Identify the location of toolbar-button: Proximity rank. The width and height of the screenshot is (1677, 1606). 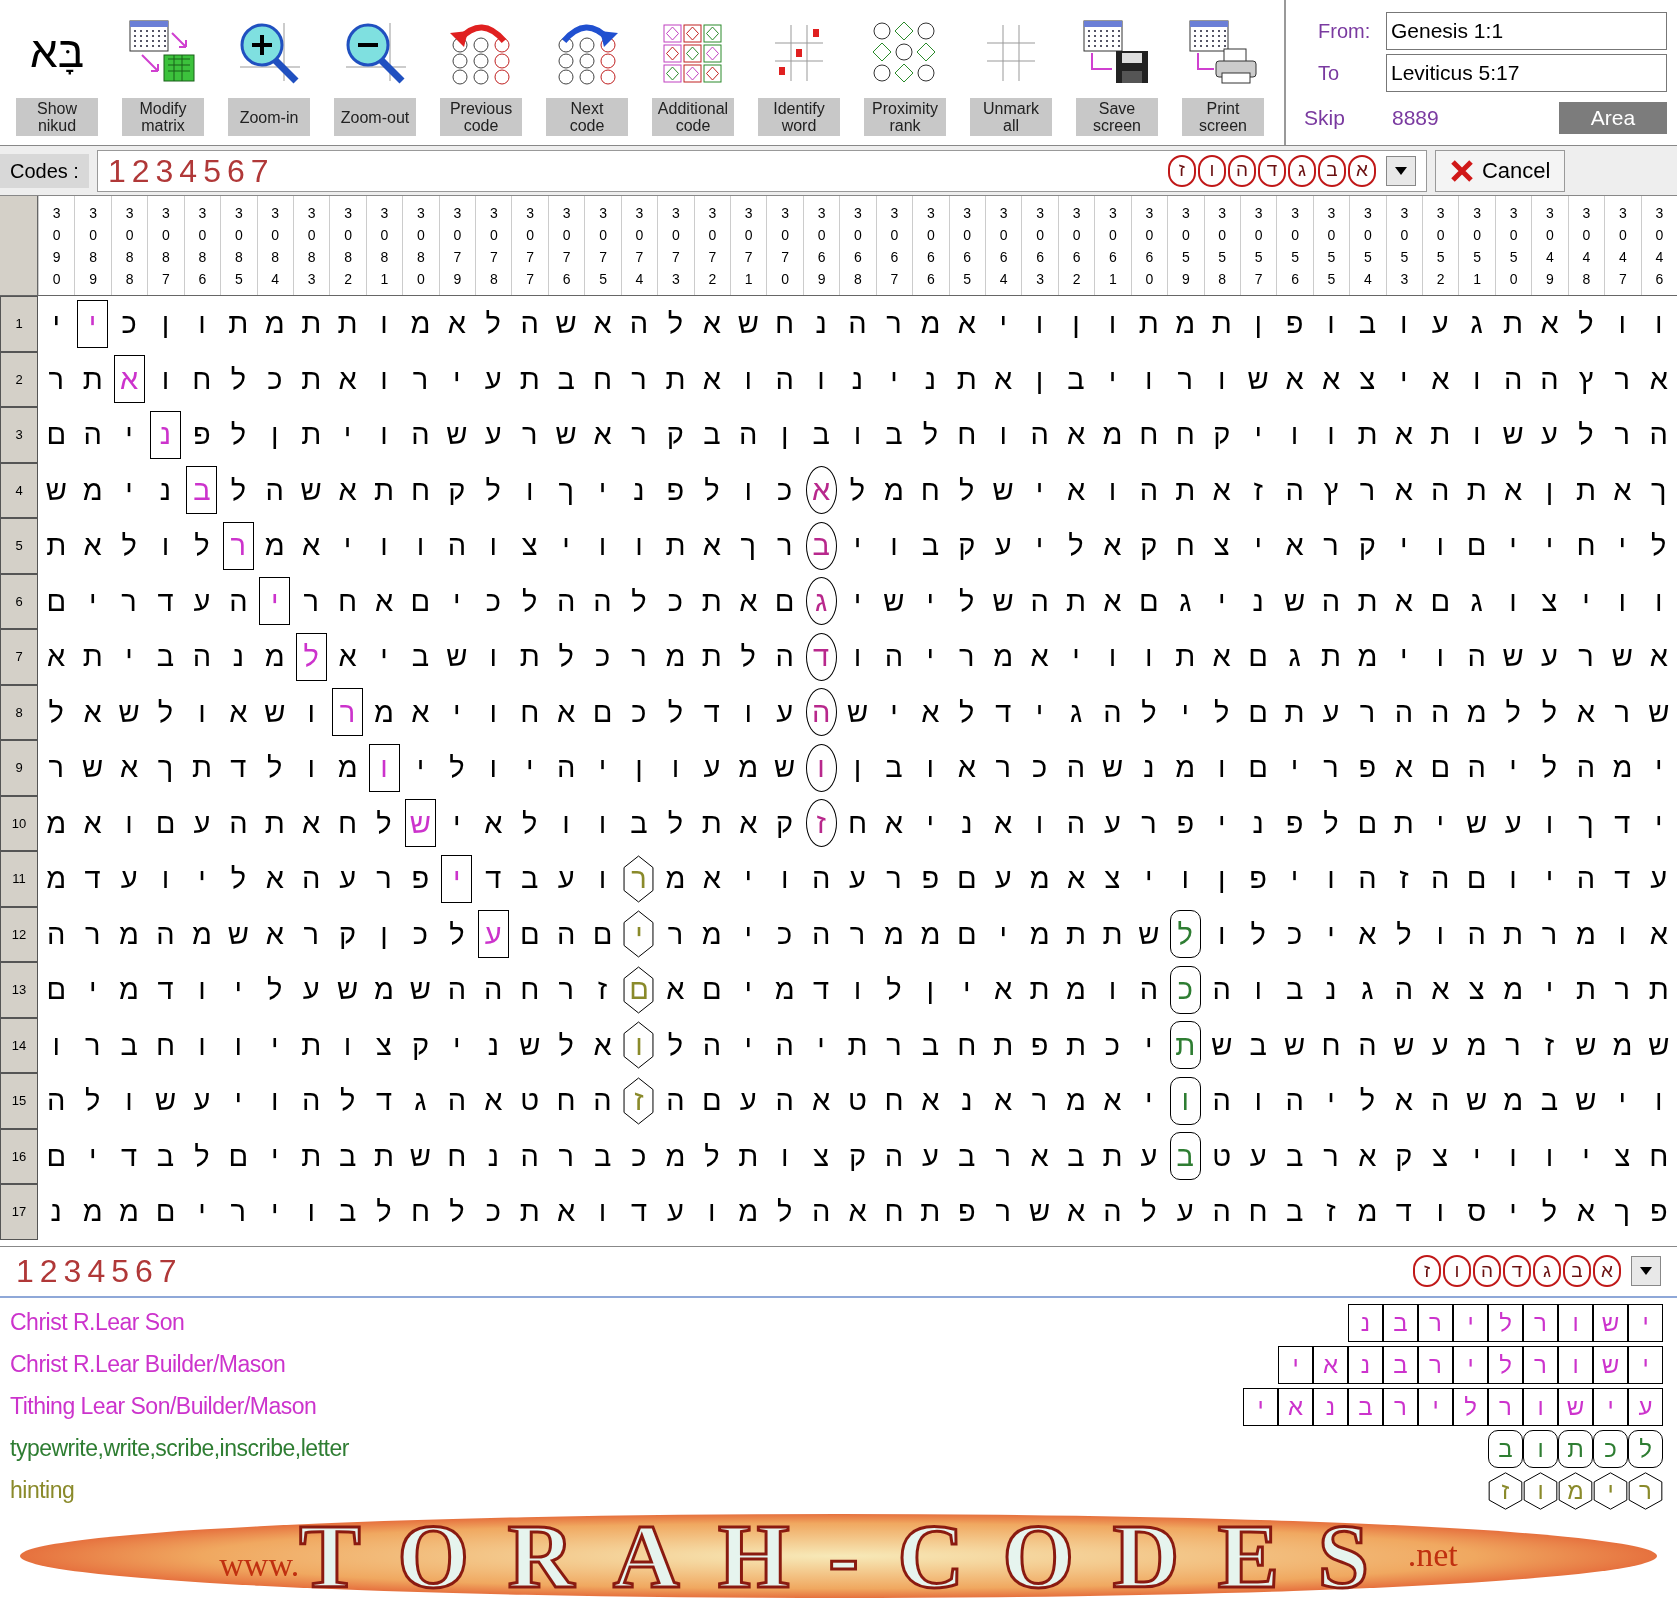
(905, 72).